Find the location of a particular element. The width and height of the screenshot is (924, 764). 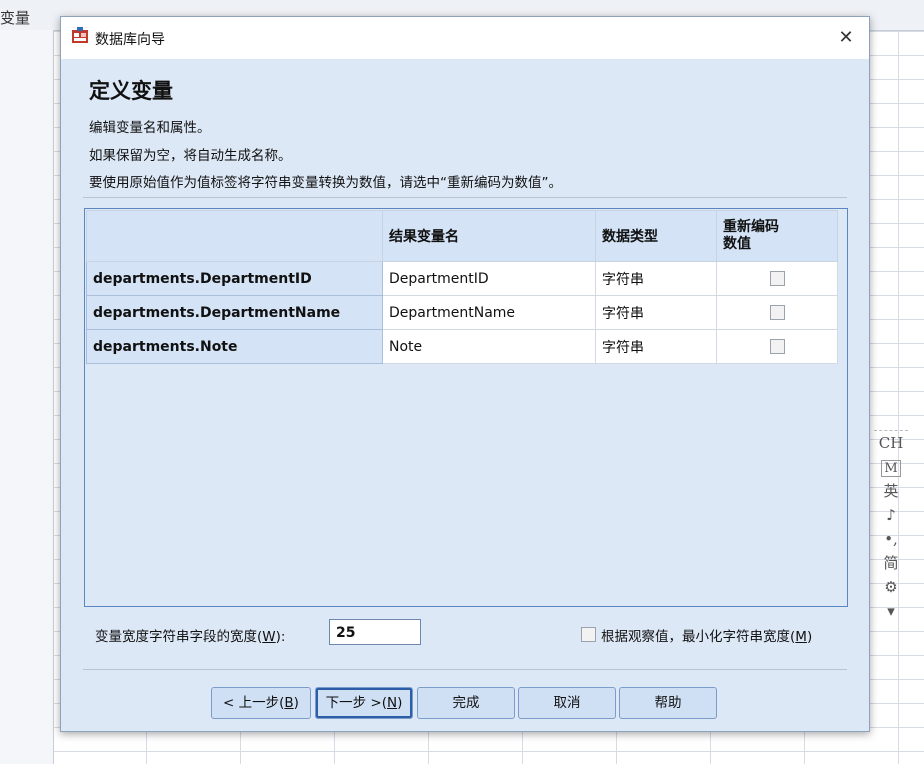

close-icon: ✕ is located at coordinates (846, 37).